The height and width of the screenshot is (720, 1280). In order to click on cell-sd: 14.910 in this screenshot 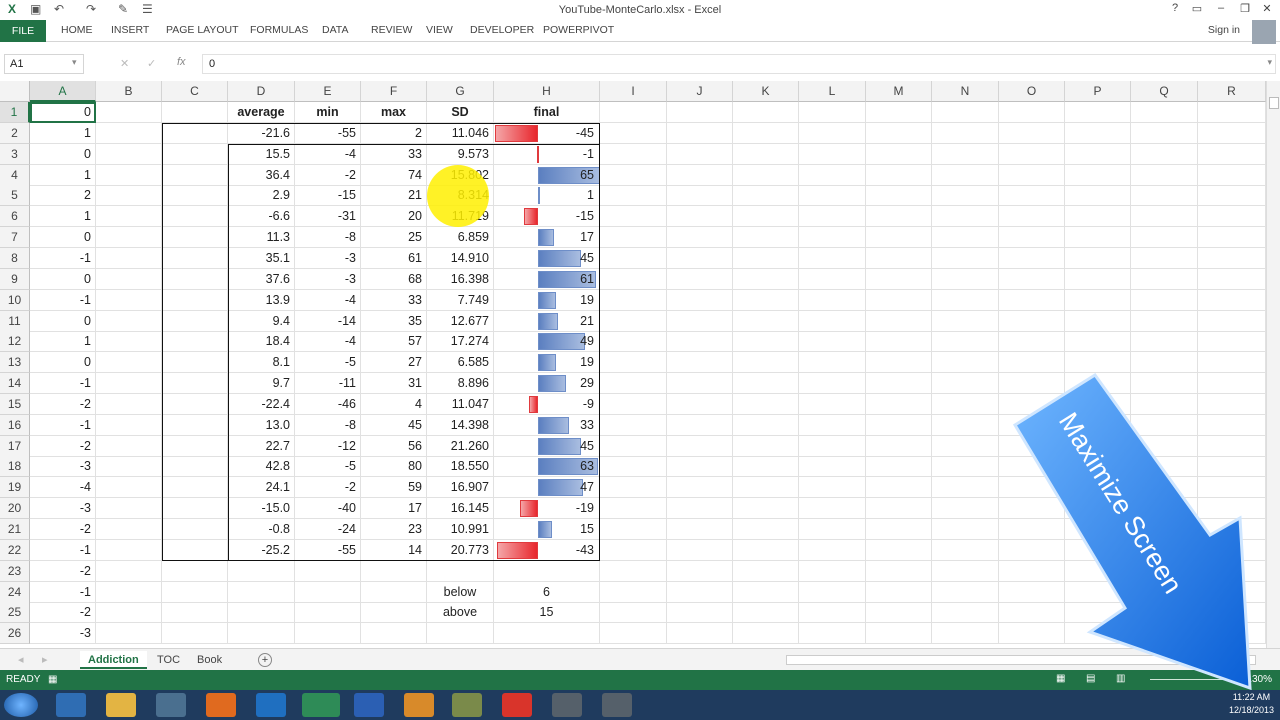, I will do `click(460, 258)`.